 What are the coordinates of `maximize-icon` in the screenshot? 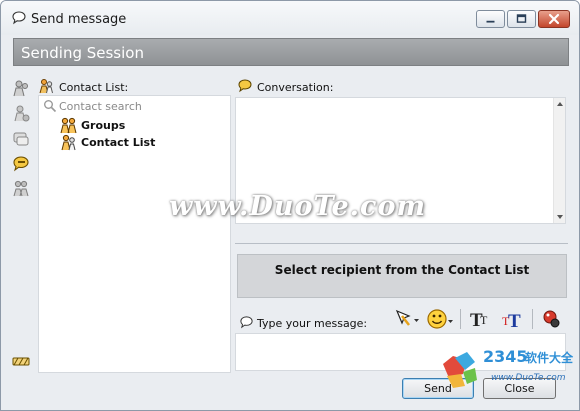 It's located at (521, 18).